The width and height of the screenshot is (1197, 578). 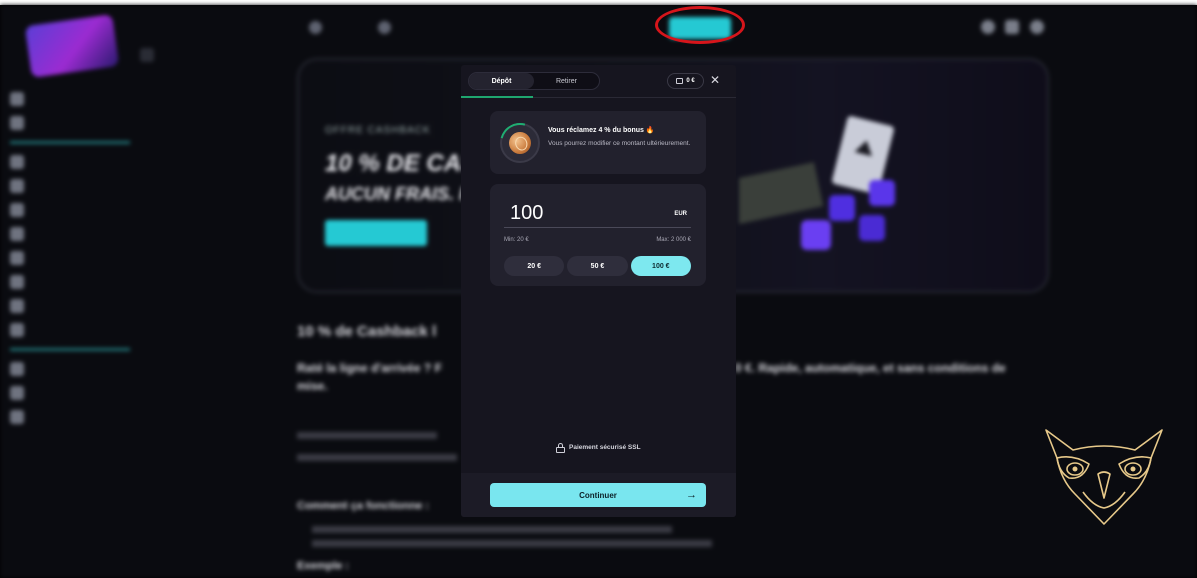 What do you see at coordinates (690, 81) in the screenshot?
I see `balance-value: 0 €` at bounding box center [690, 81].